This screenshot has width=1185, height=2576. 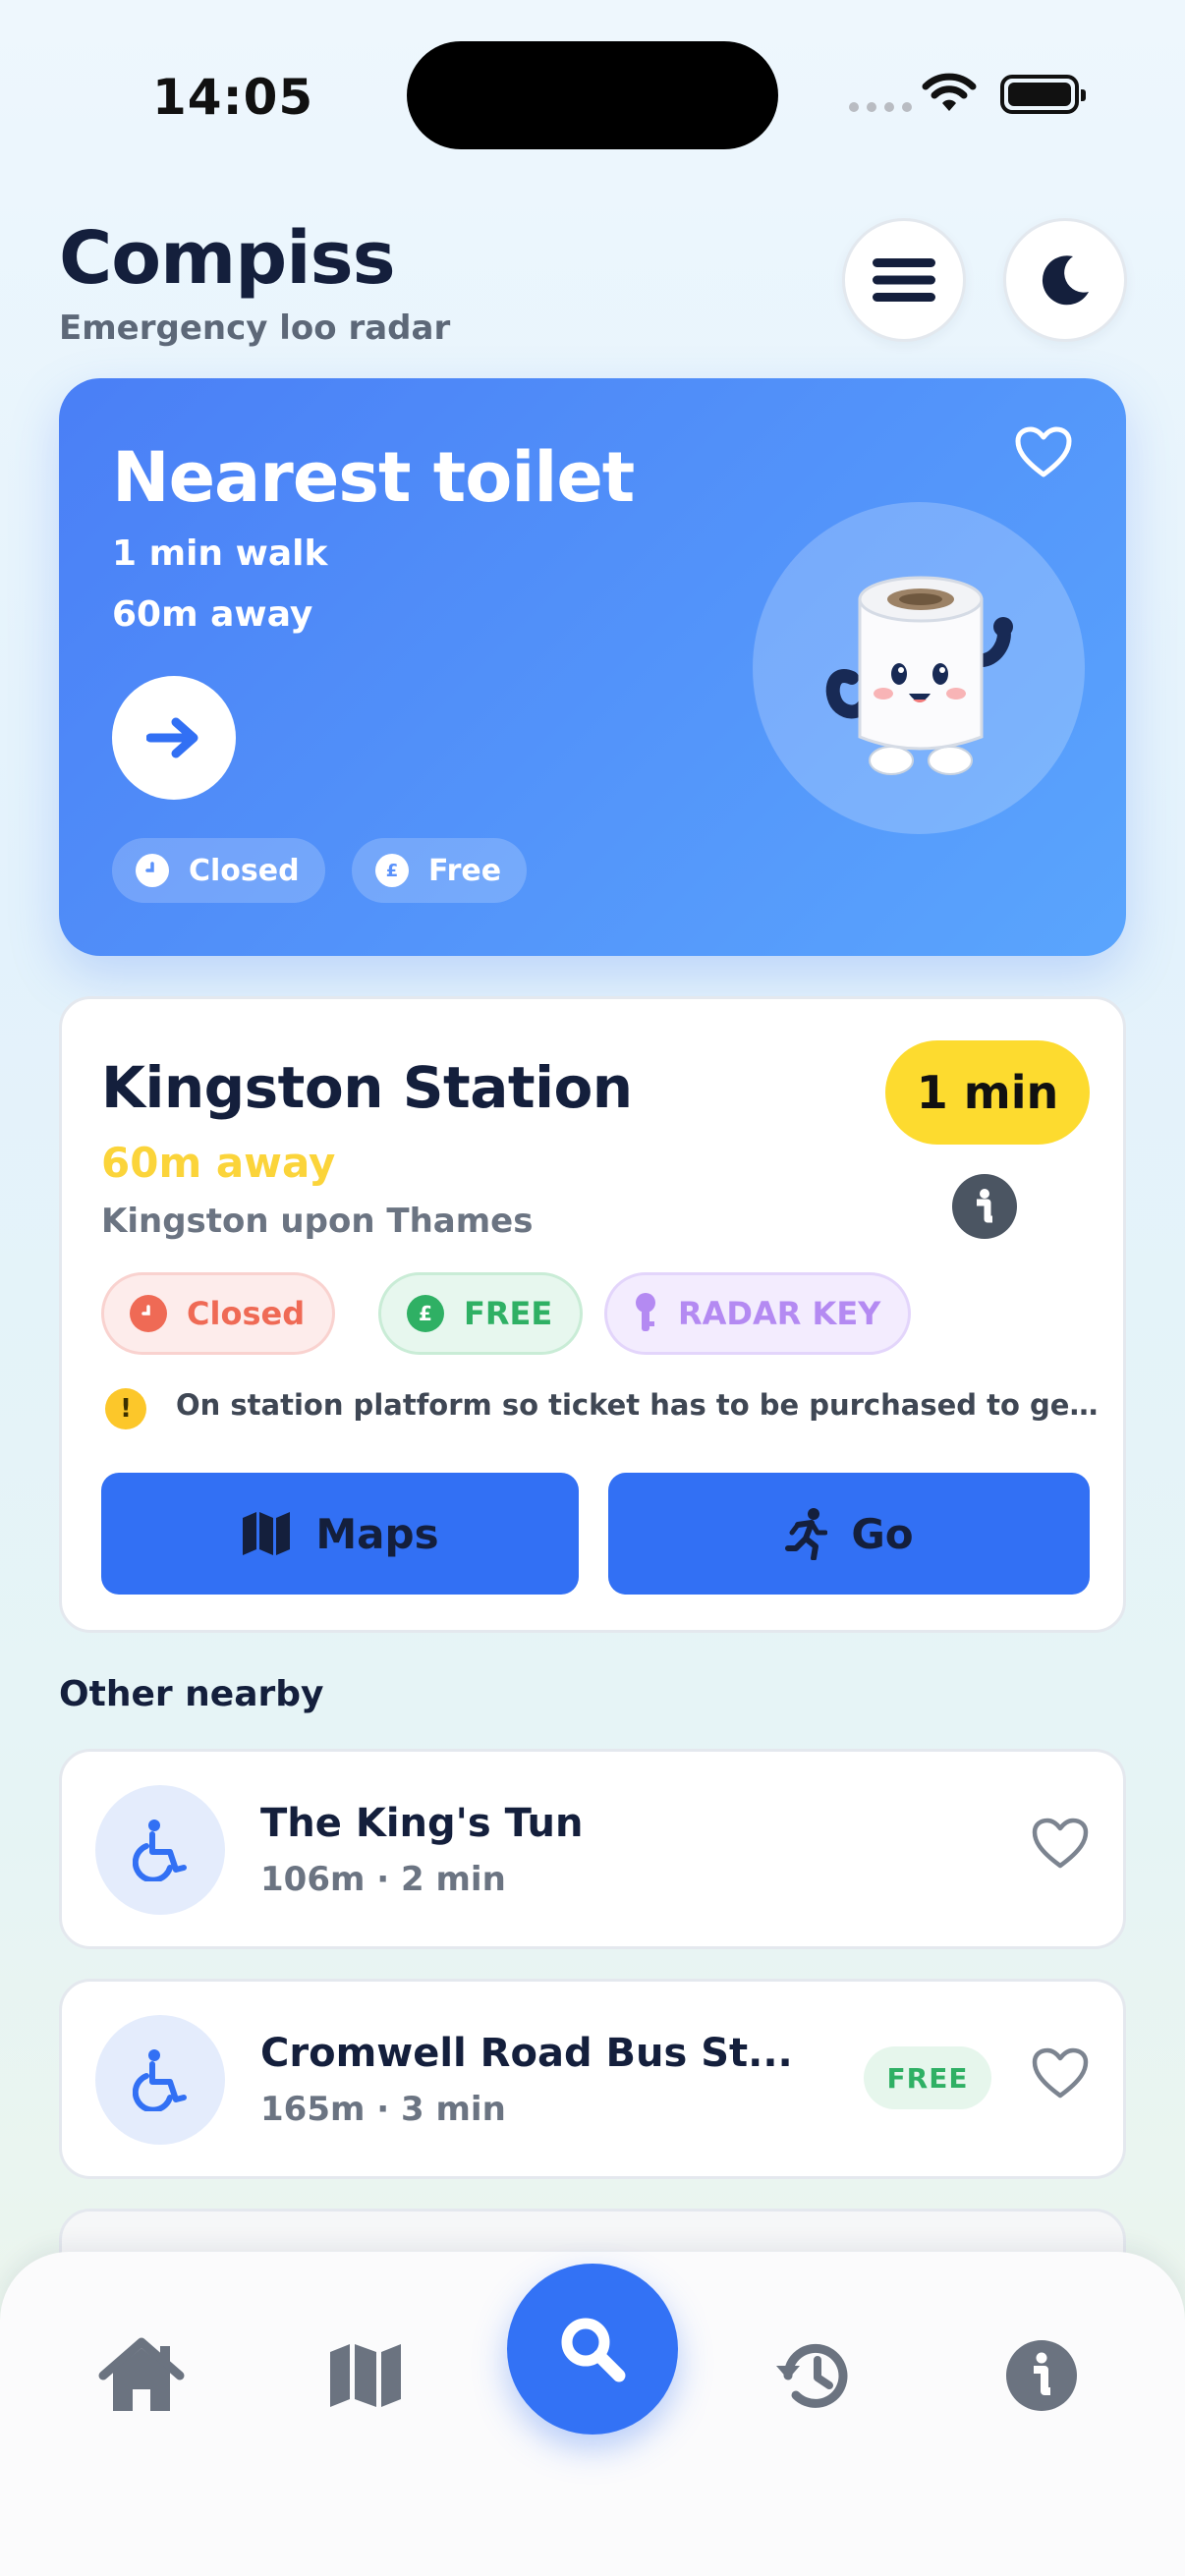 What do you see at coordinates (126, 1408) in the screenshot?
I see `warning-icon: !` at bounding box center [126, 1408].